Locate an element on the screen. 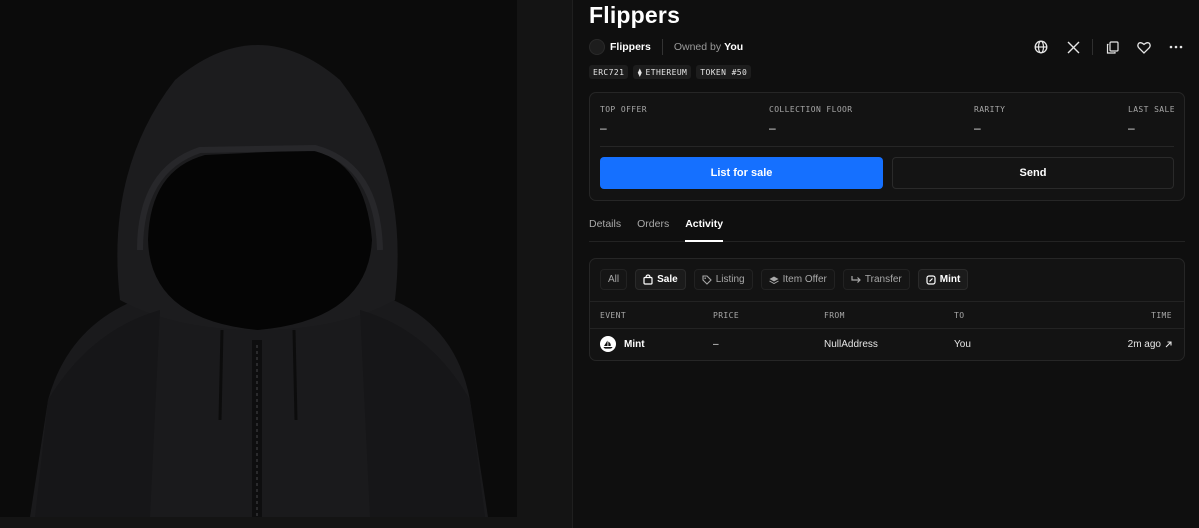 This screenshot has height=528, width=1199. standard-chip: ERC721 is located at coordinates (609, 72).